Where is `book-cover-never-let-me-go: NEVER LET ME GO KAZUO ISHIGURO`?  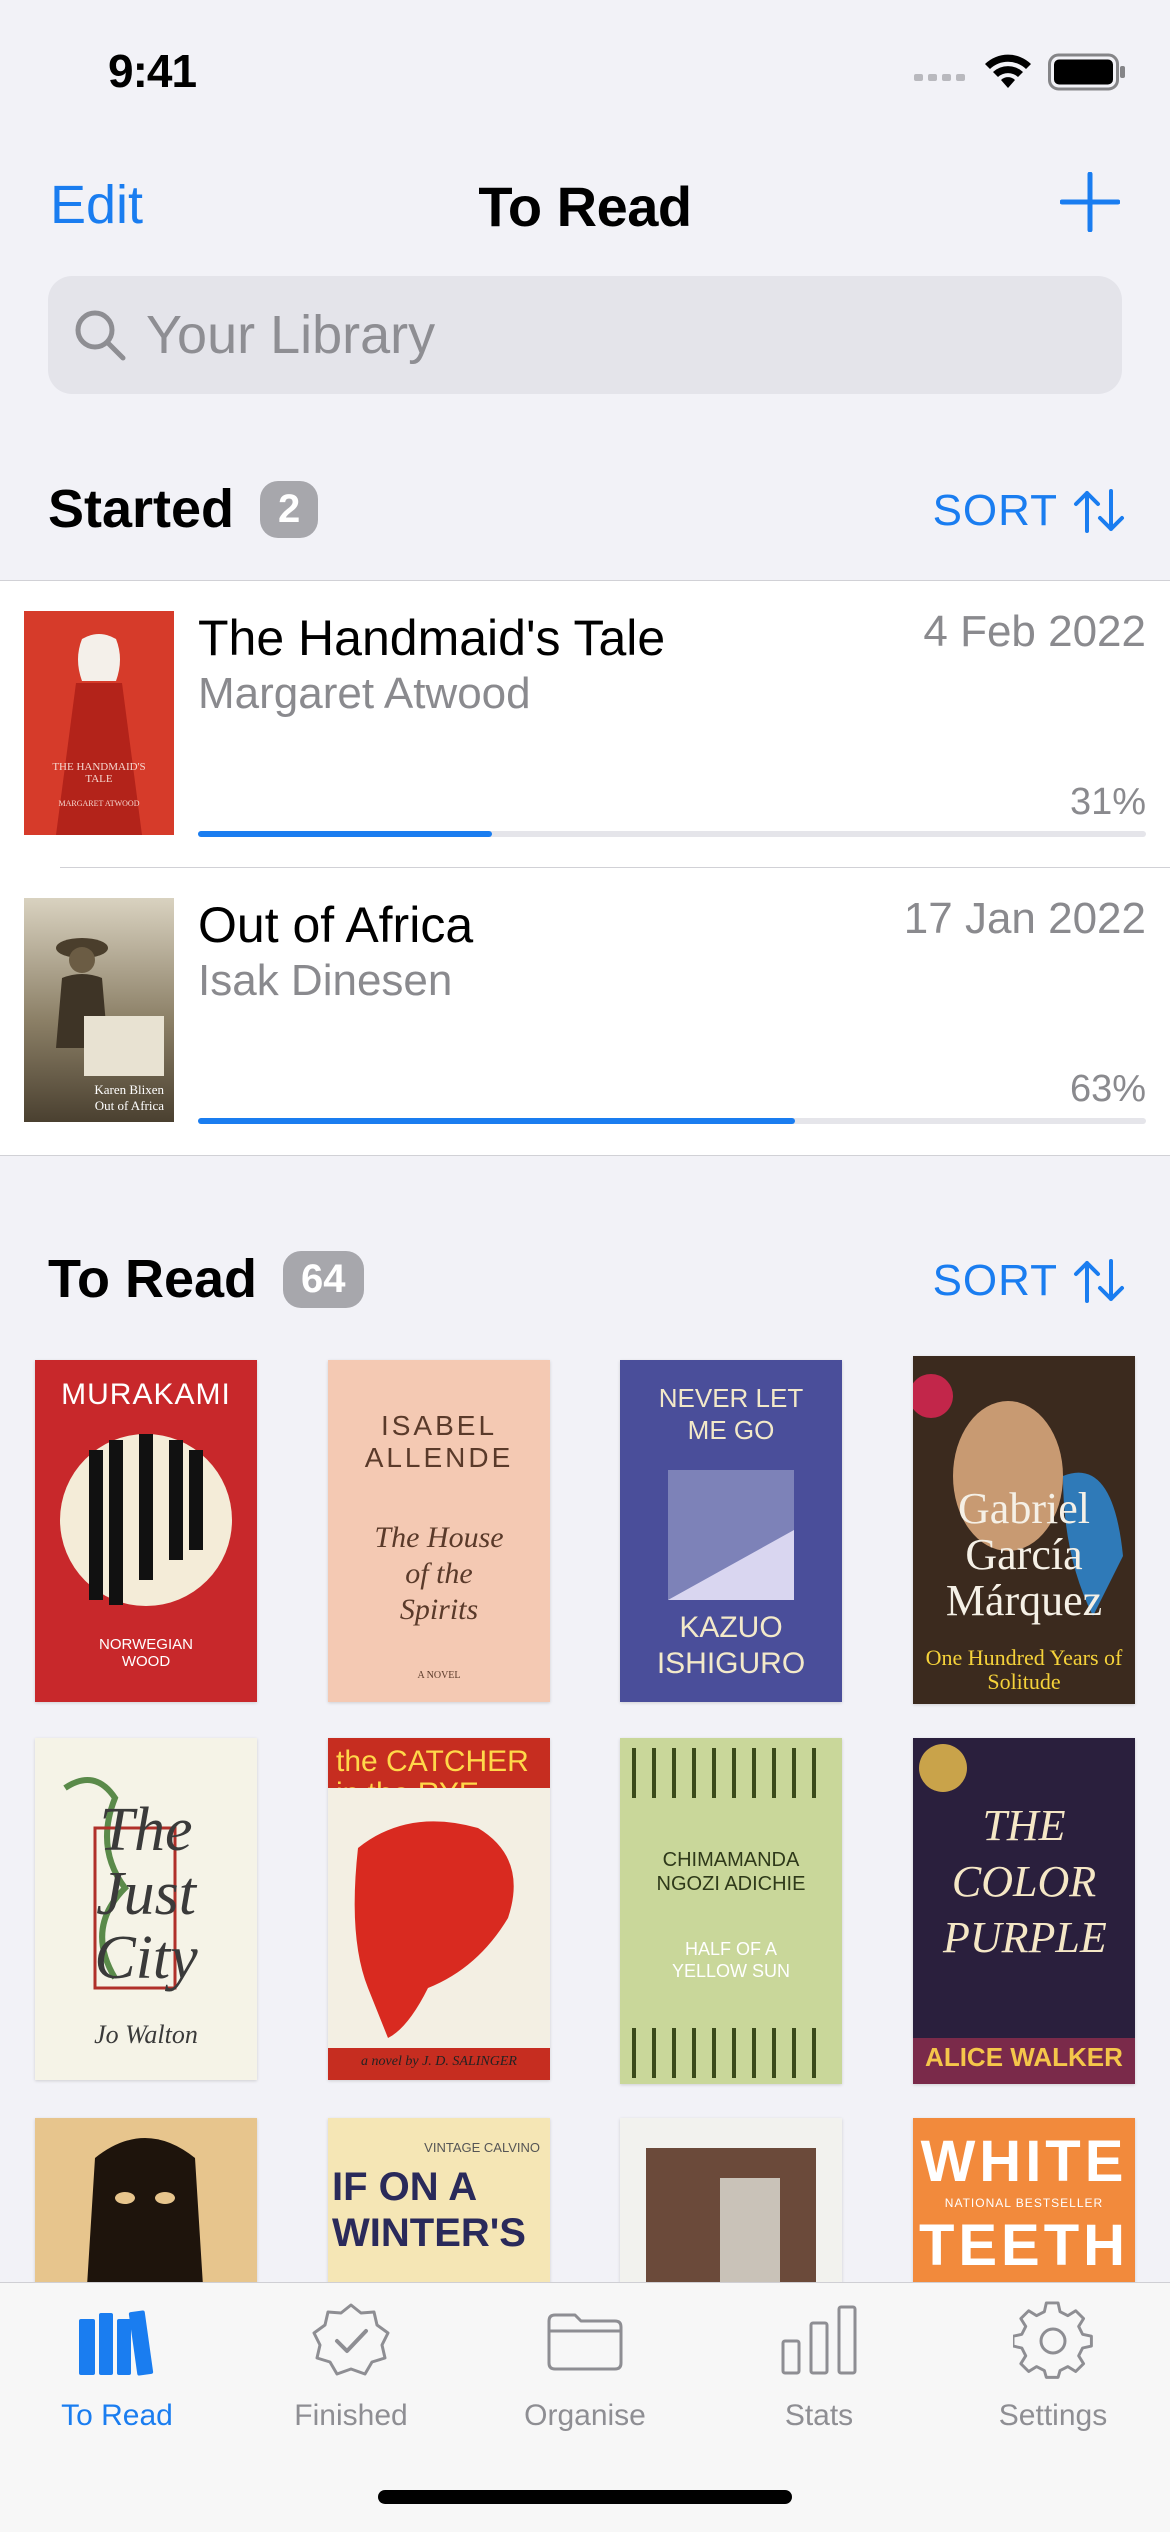
book-cover-never-let-me-go: NEVER LET ME GO KAZUO ISHIGURO is located at coordinates (731, 1531).